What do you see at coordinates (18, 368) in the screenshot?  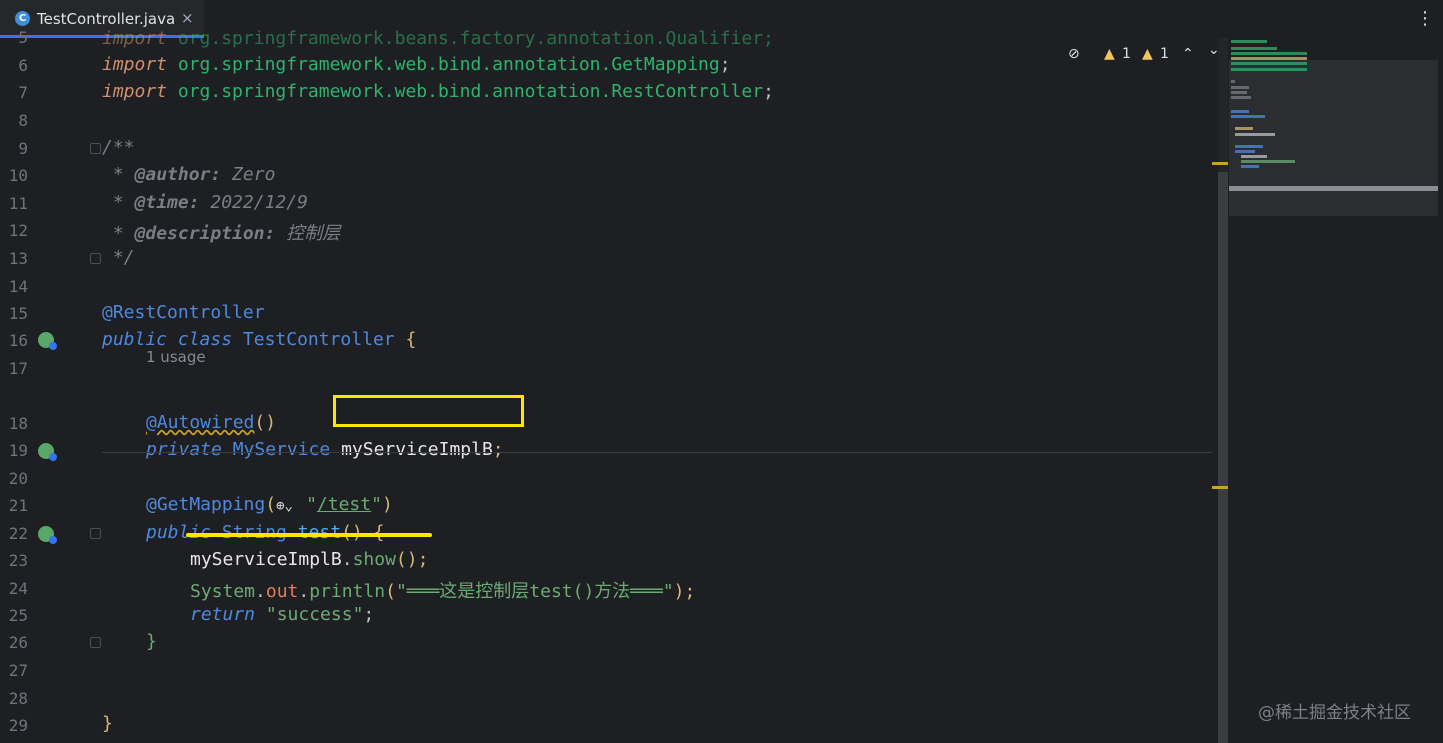 I see `line-number: 17` at bounding box center [18, 368].